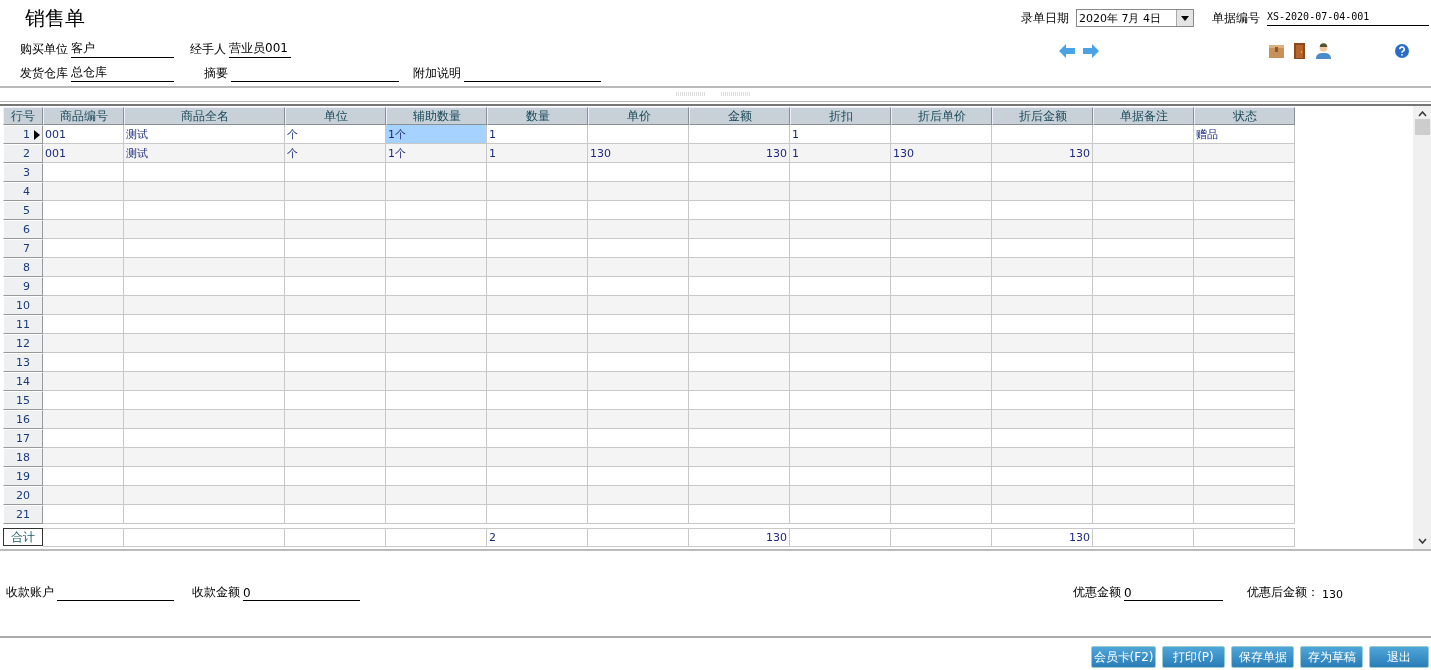  Describe the element at coordinates (1422, 327) in the screenshot. I see `scrollbar` at that location.